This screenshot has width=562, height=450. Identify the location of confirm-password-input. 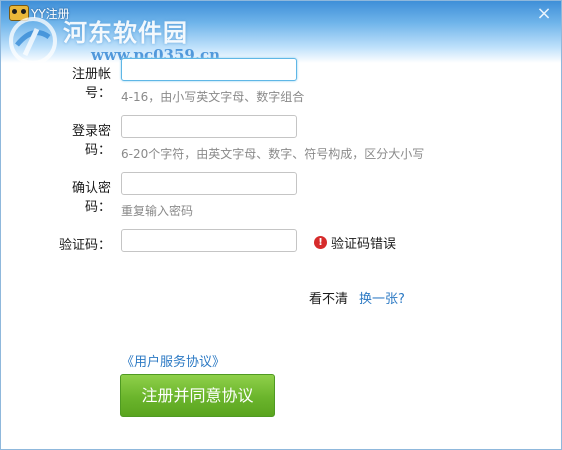
(209, 183).